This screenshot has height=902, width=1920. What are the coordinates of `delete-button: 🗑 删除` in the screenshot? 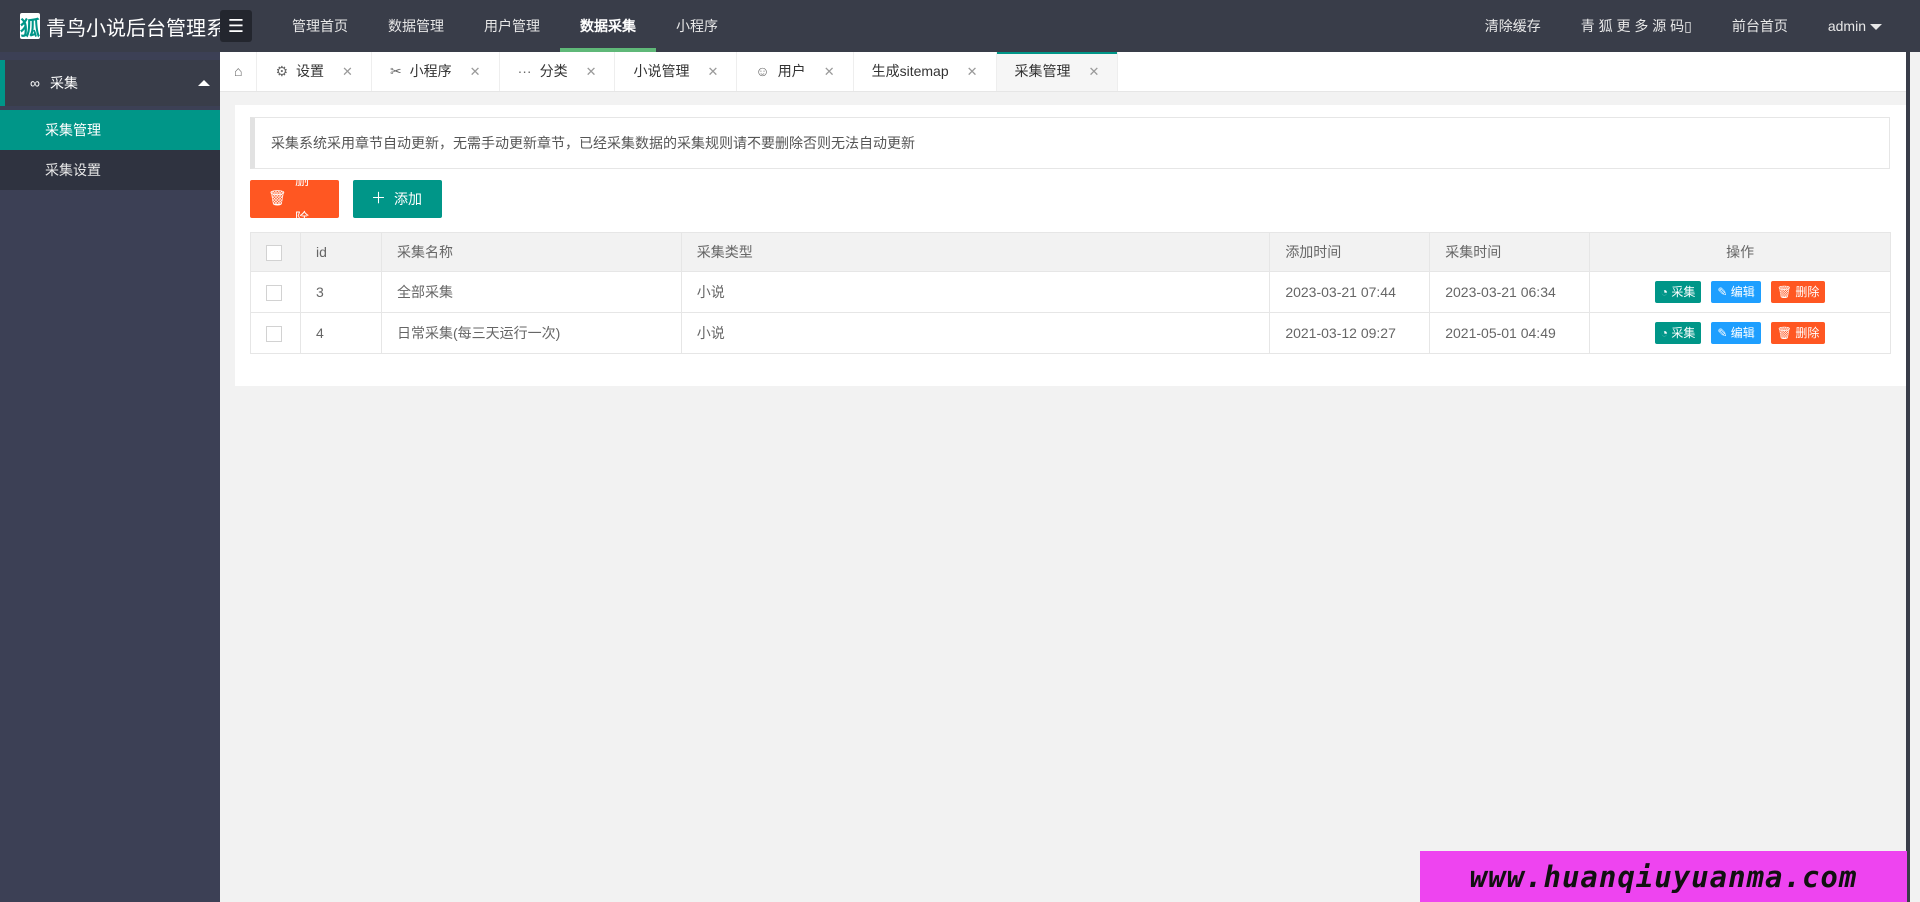 It's located at (294, 199).